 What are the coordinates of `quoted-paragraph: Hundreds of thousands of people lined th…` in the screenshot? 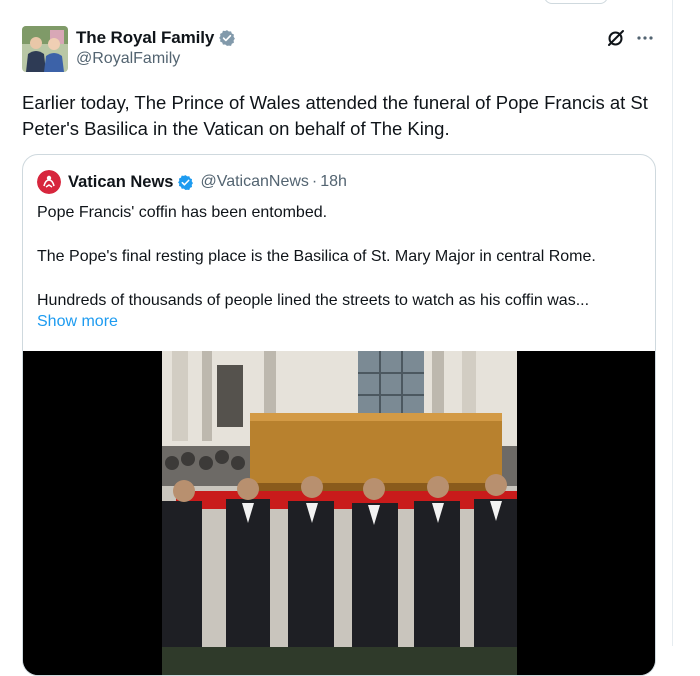 It's located at (313, 300).